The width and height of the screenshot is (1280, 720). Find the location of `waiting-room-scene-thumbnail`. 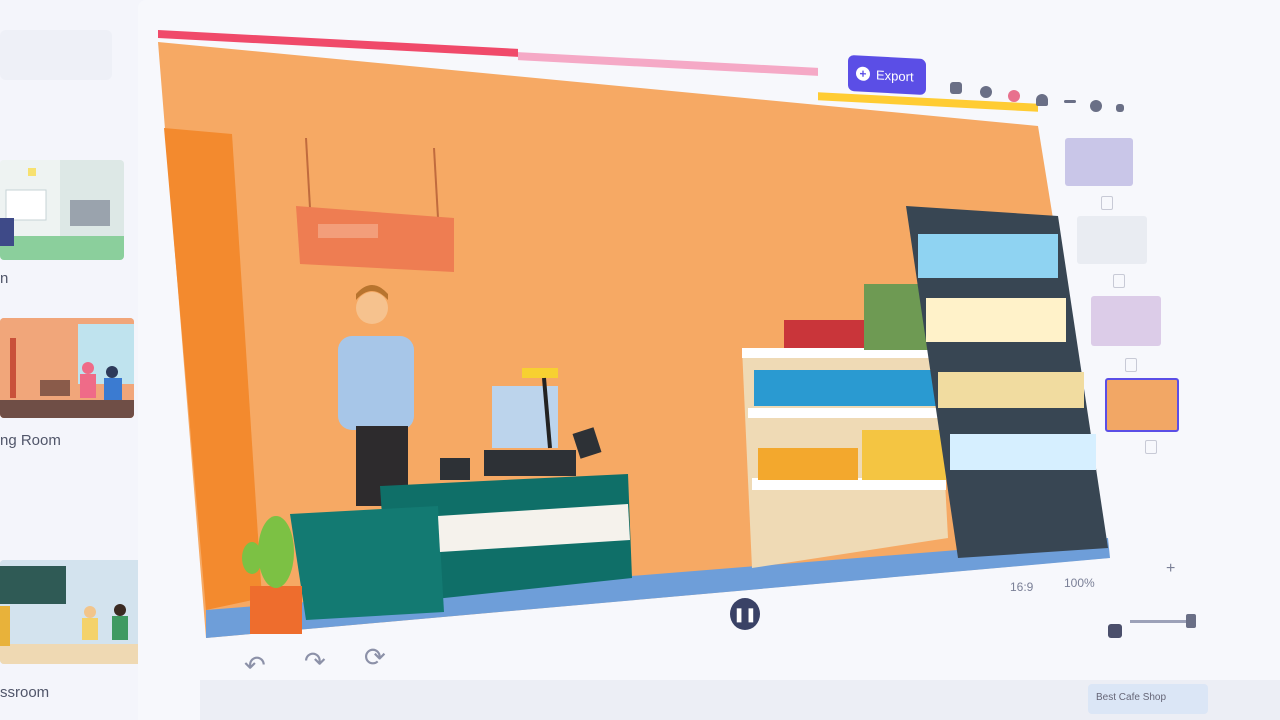

waiting-room-scene-thumbnail is located at coordinates (67, 368).